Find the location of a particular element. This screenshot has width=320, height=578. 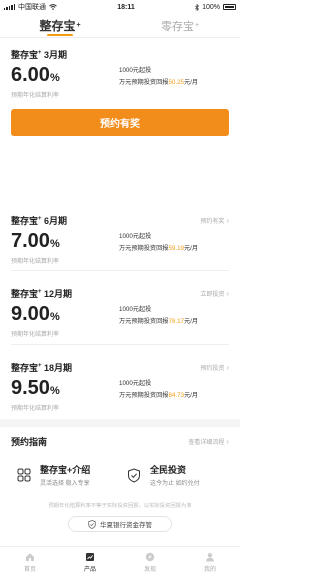

card-body: 7.00% 预期年化结算利率 1000元起投 万元预期投资回报59.19元/月 is located at coordinates (120, 248).